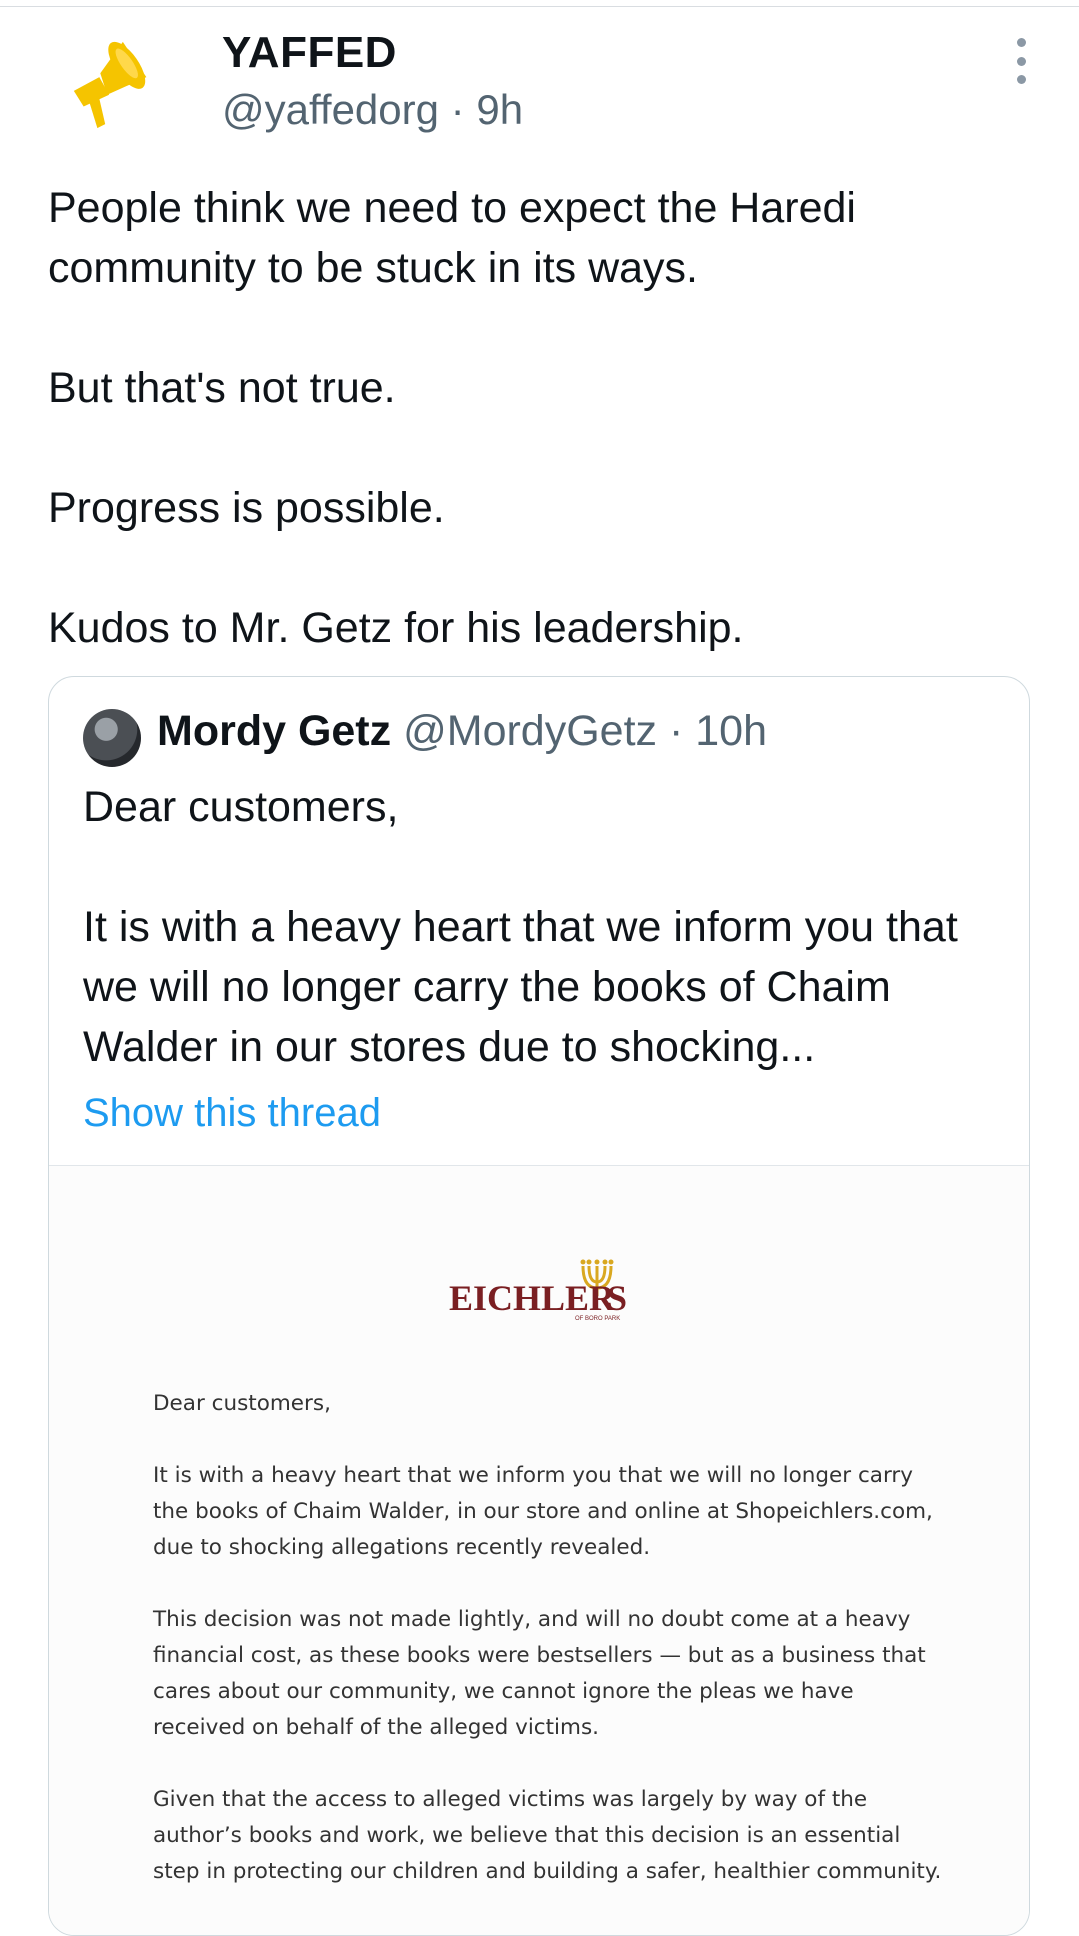 Image resolution: width=1079 pixels, height=1936 pixels. Describe the element at coordinates (115, 83) in the screenshot. I see `megaphone-icon` at that location.